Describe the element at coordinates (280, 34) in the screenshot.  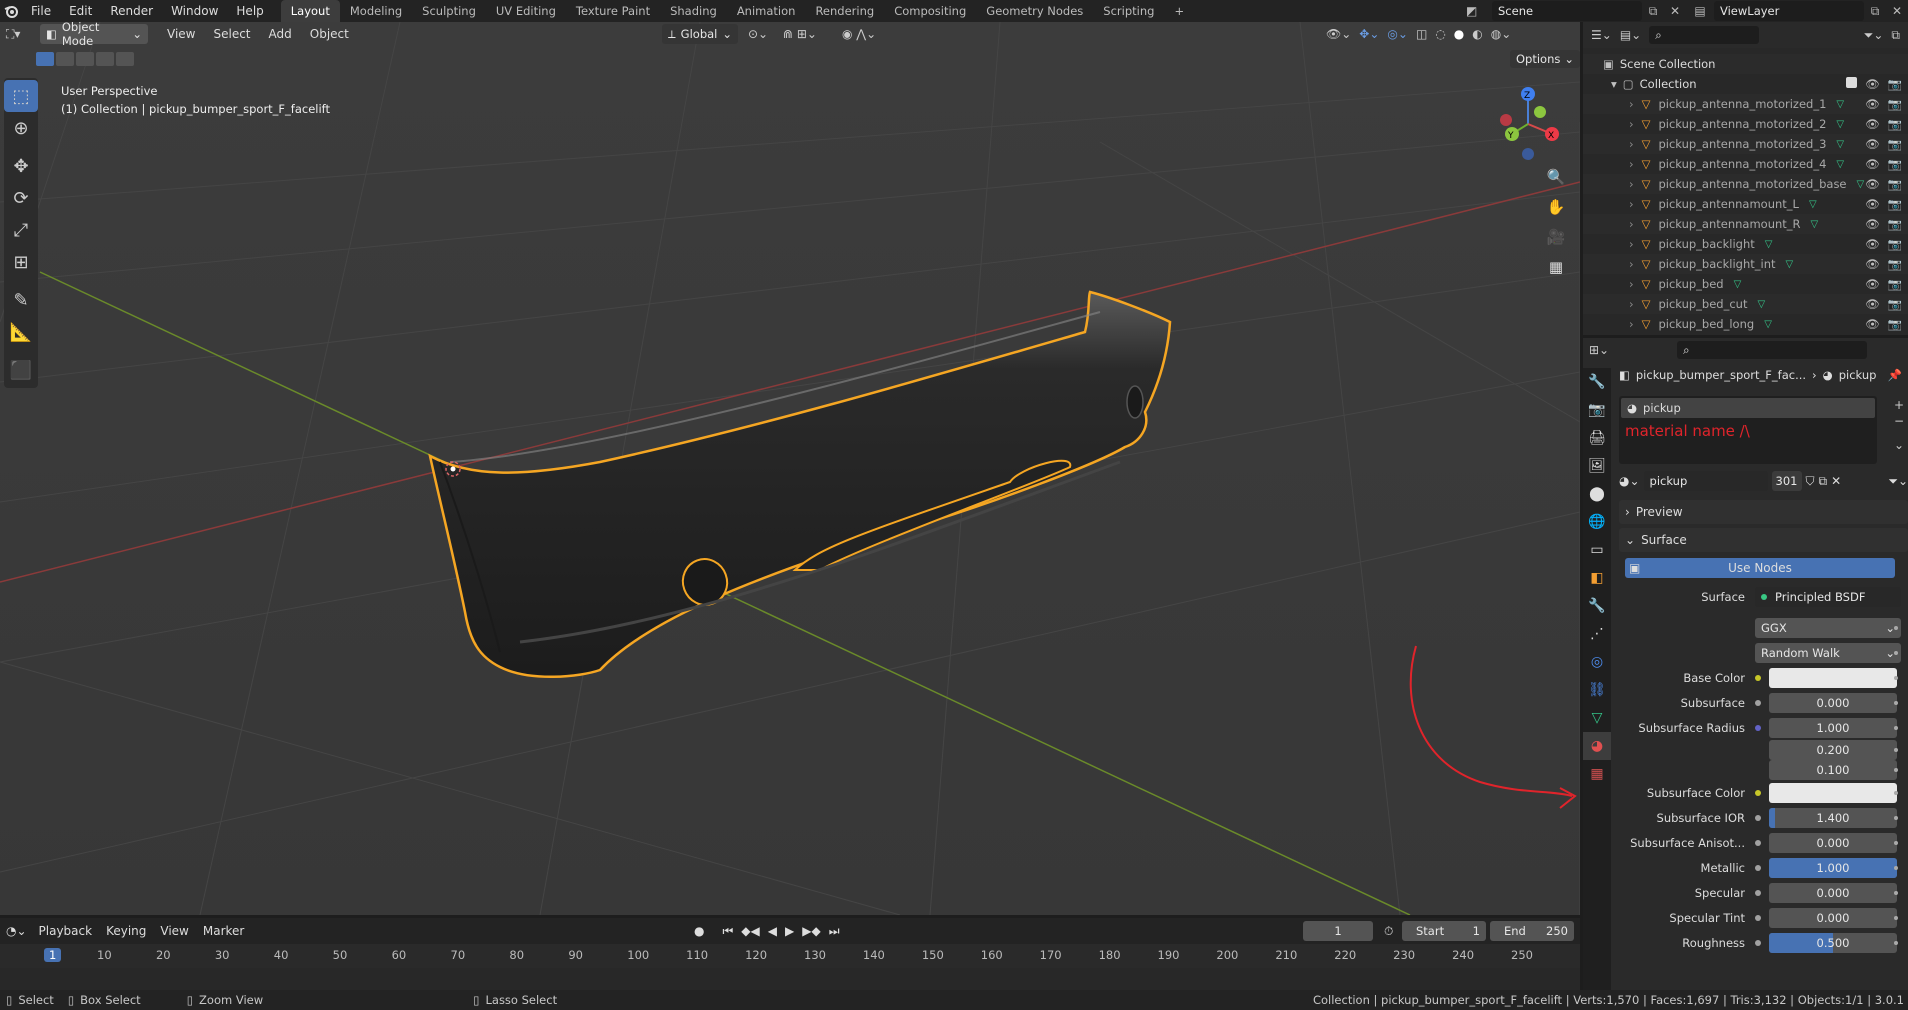
I see `viewport-menu-add: Add` at that location.